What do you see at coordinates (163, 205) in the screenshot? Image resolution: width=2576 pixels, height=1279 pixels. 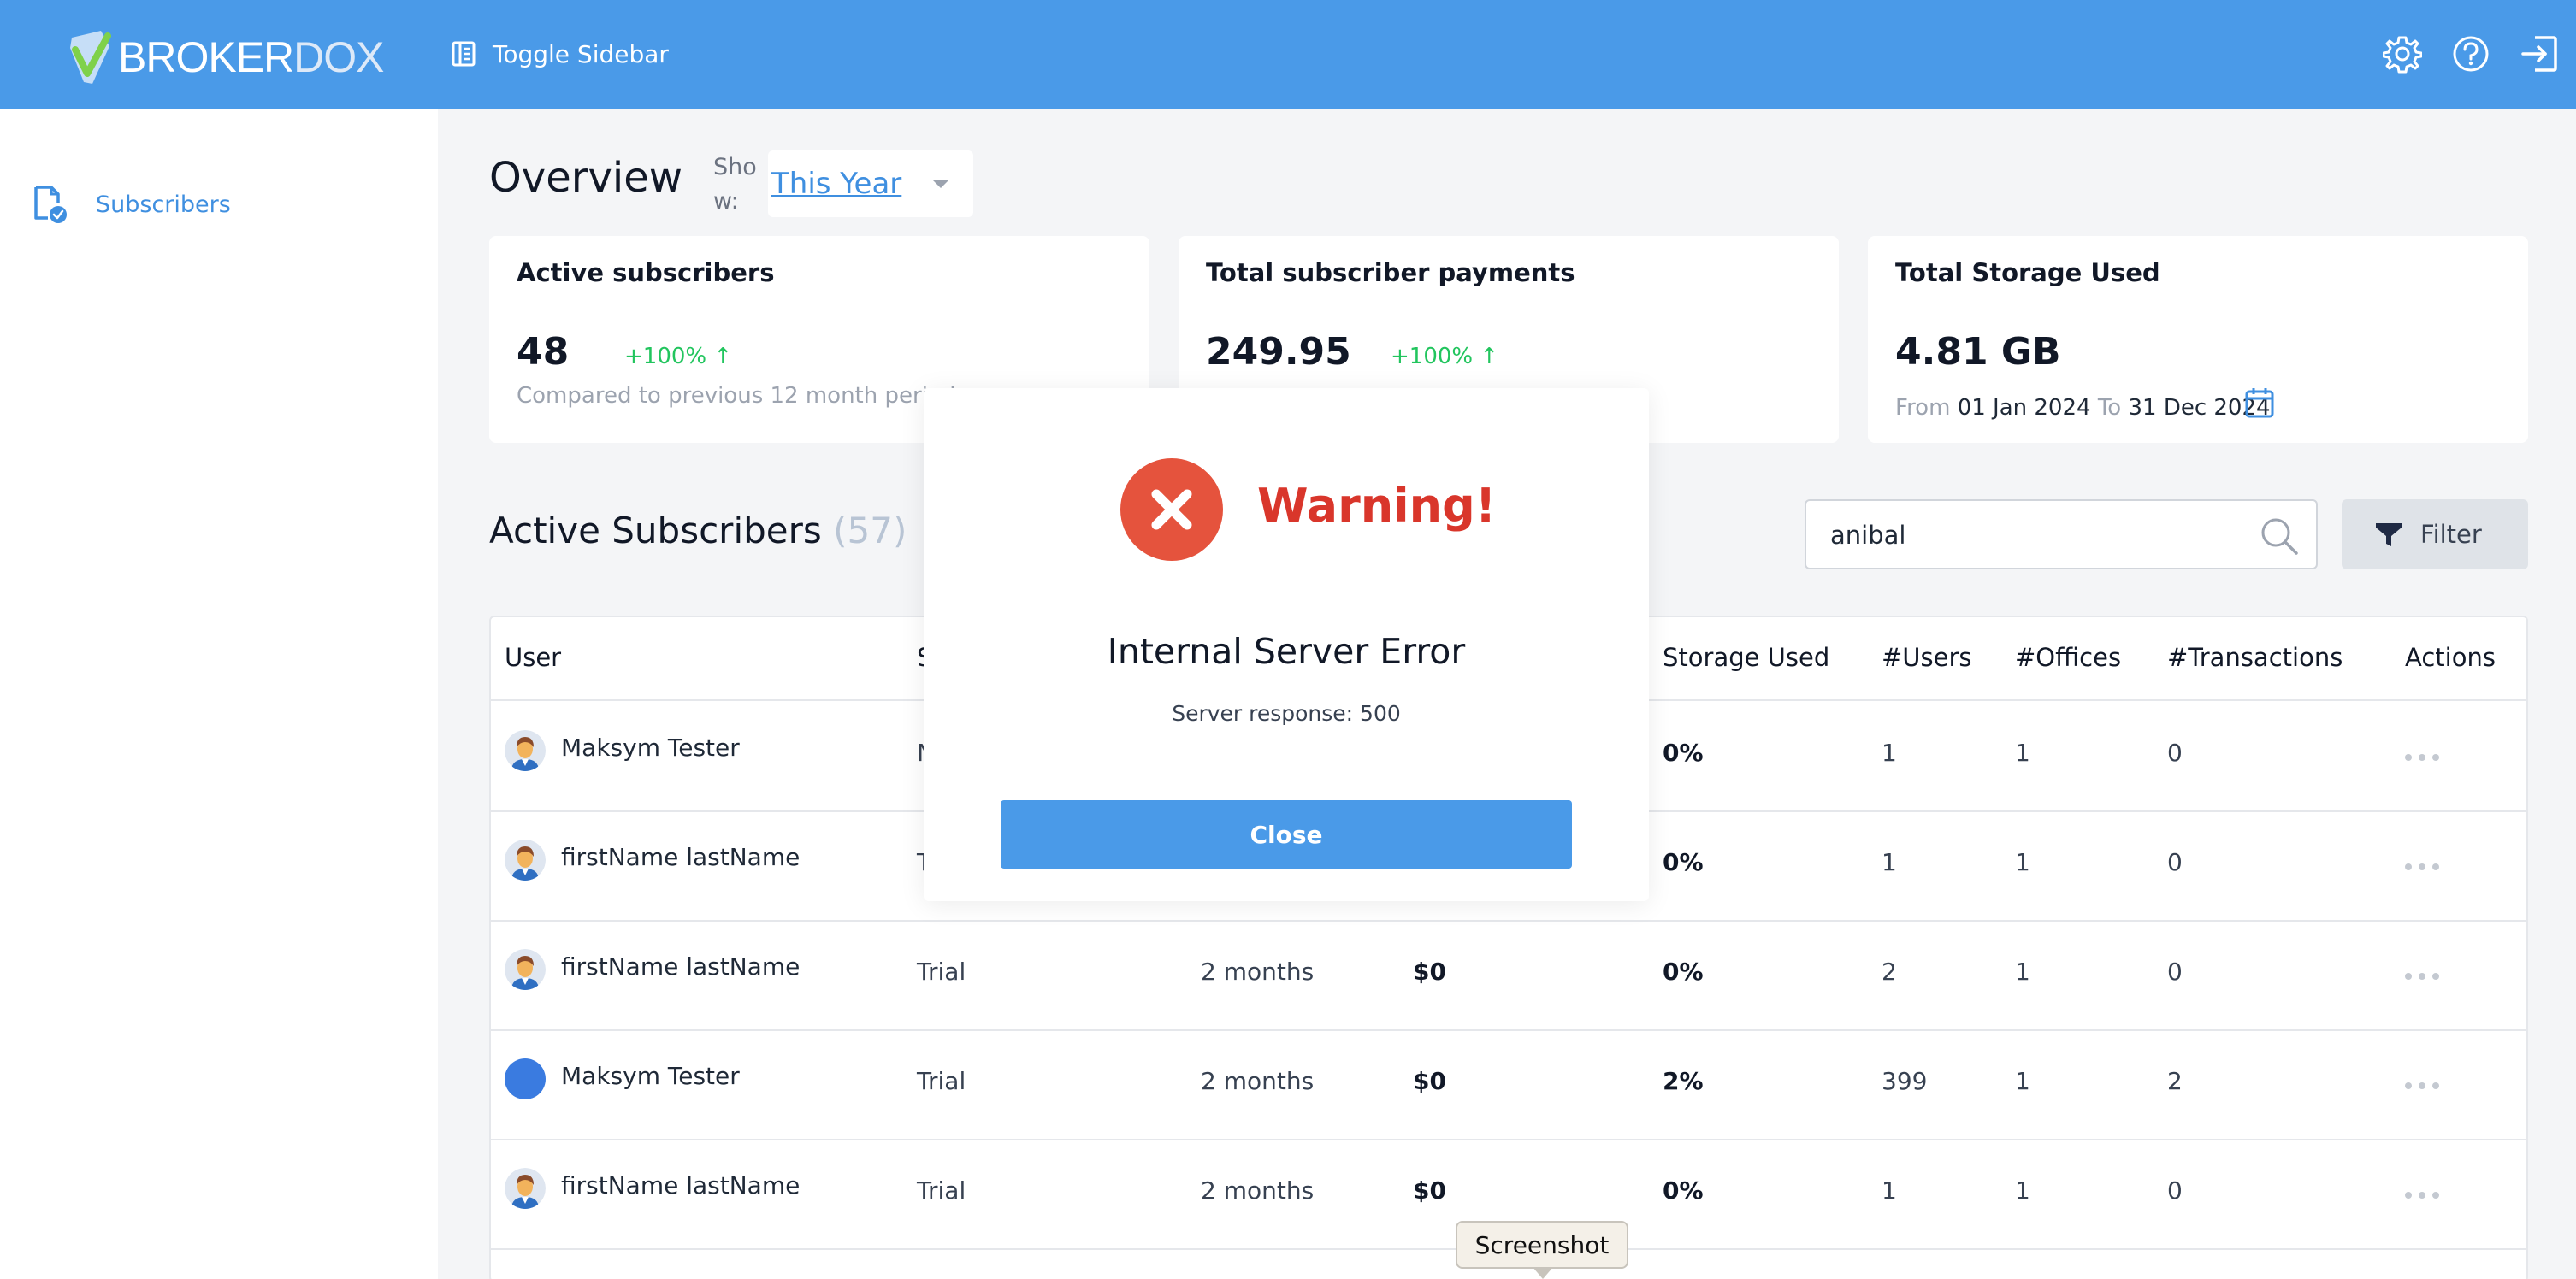 I see `sidebar-item-label: Subscribers` at bounding box center [163, 205].